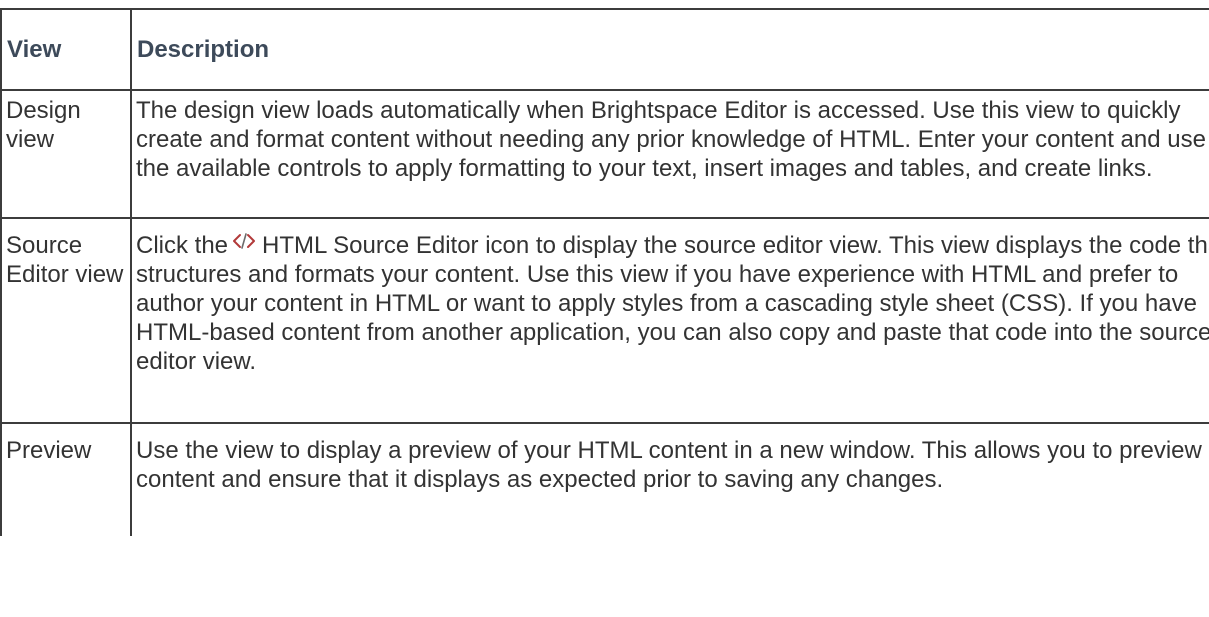 The width and height of the screenshot is (1209, 617). Describe the element at coordinates (65, 153) in the screenshot. I see `view-name-design: Design view` at that location.